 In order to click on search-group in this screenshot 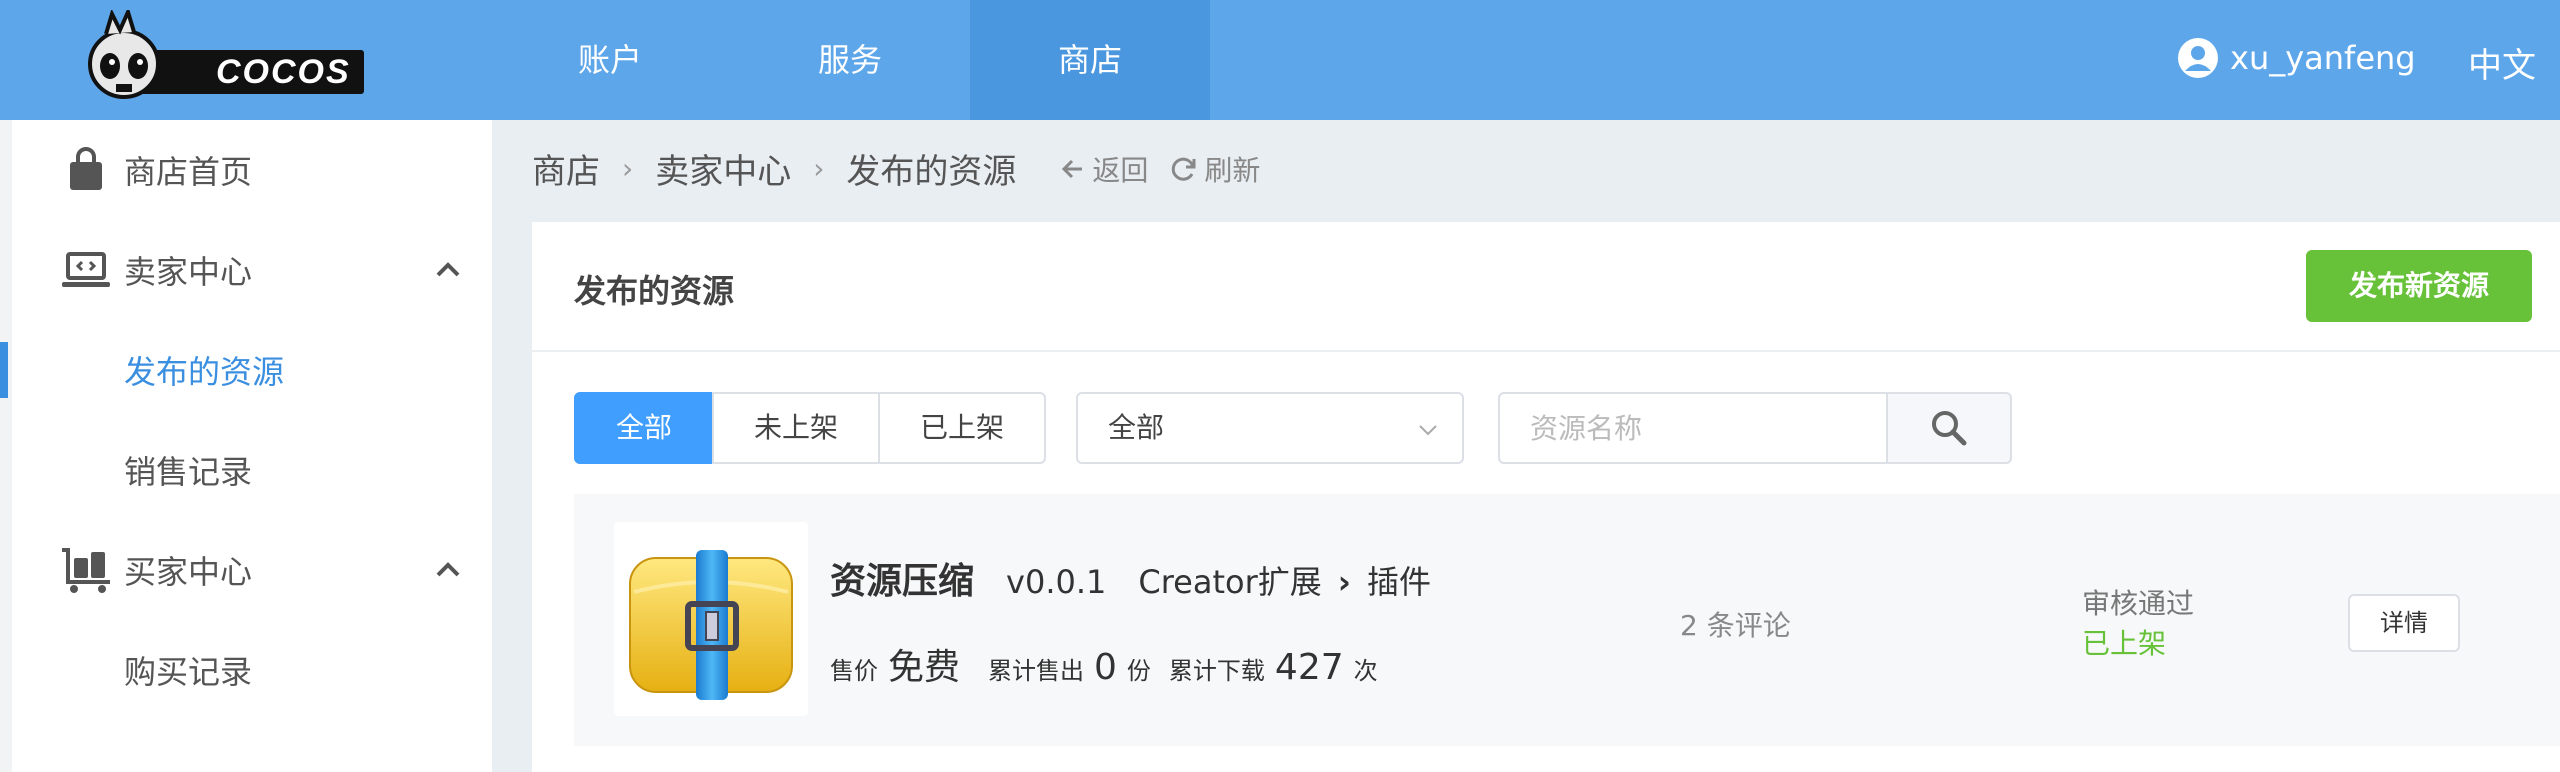, I will do `click(1755, 428)`.